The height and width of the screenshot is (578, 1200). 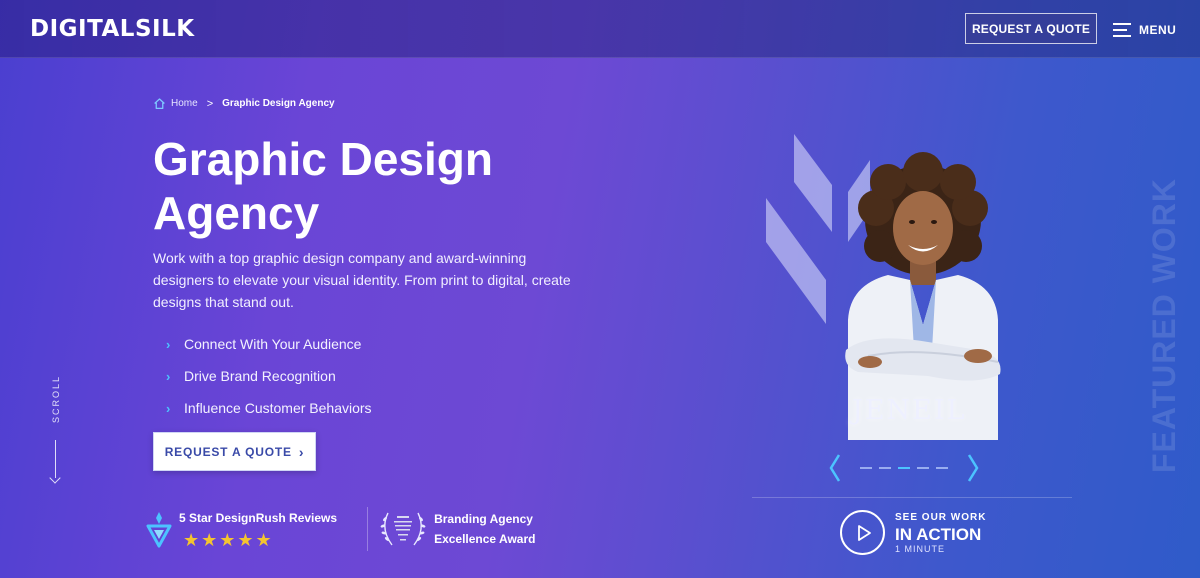 What do you see at coordinates (973, 468) in the screenshot?
I see `chevron-right-icon` at bounding box center [973, 468].